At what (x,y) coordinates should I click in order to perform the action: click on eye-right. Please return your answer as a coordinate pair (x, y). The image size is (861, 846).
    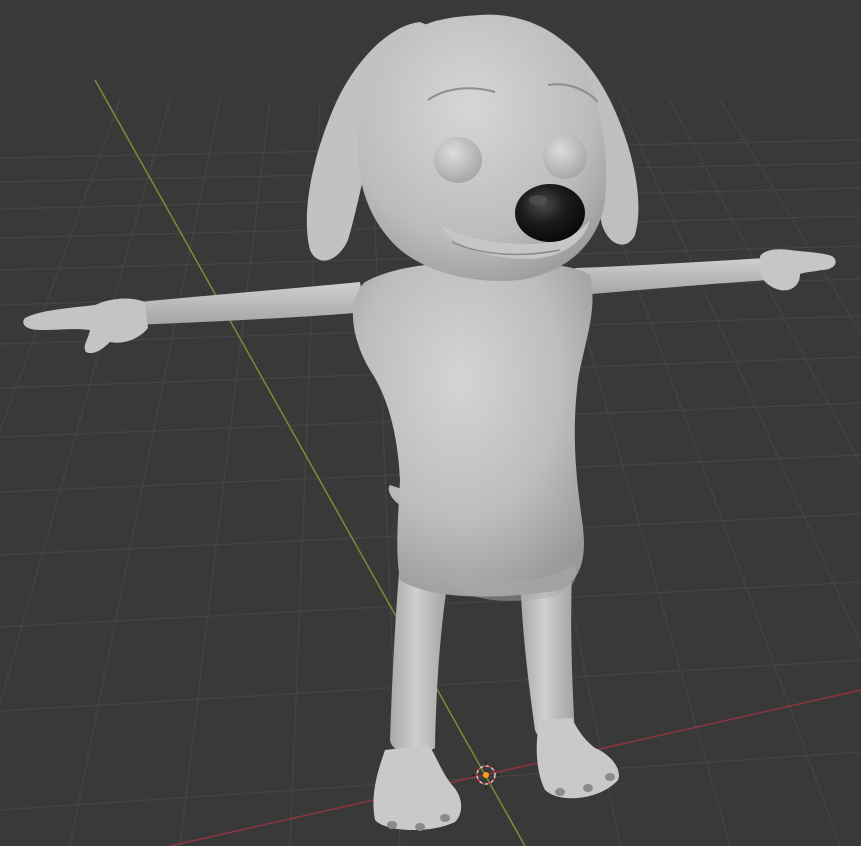
    Looking at the image, I should click on (458, 160).